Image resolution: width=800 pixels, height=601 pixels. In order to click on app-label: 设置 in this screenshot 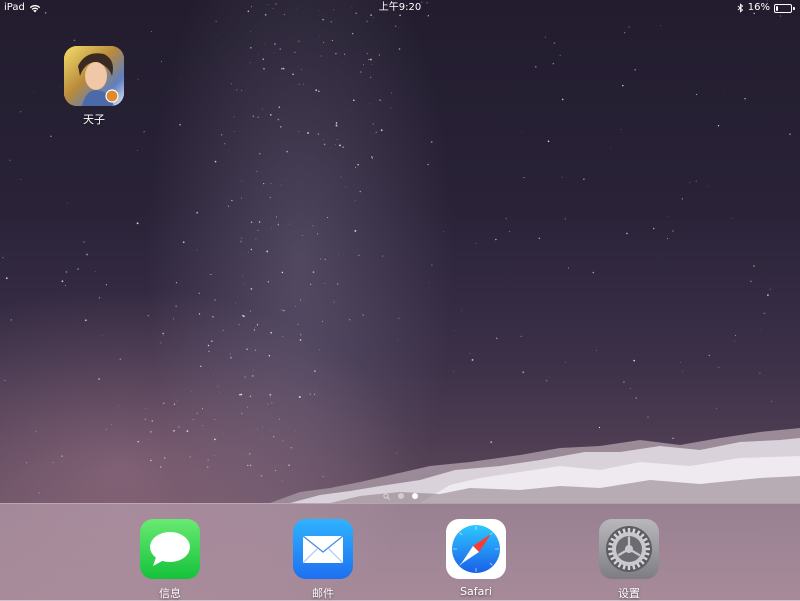, I will do `click(629, 593)`.